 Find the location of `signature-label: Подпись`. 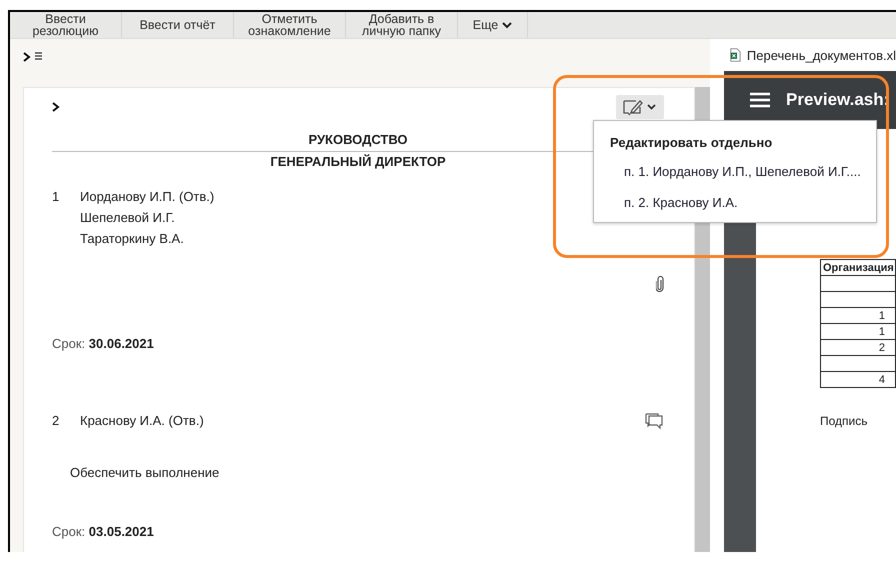

signature-label: Подпись is located at coordinates (844, 421).